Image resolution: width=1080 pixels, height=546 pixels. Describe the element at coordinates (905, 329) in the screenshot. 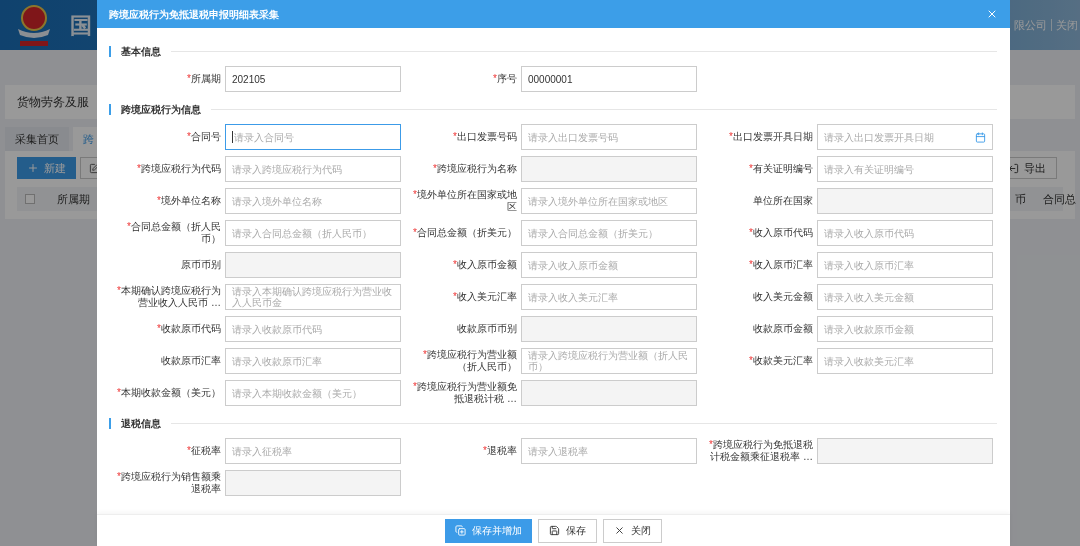

I see `input-field: 请录入收款原币金额` at that location.